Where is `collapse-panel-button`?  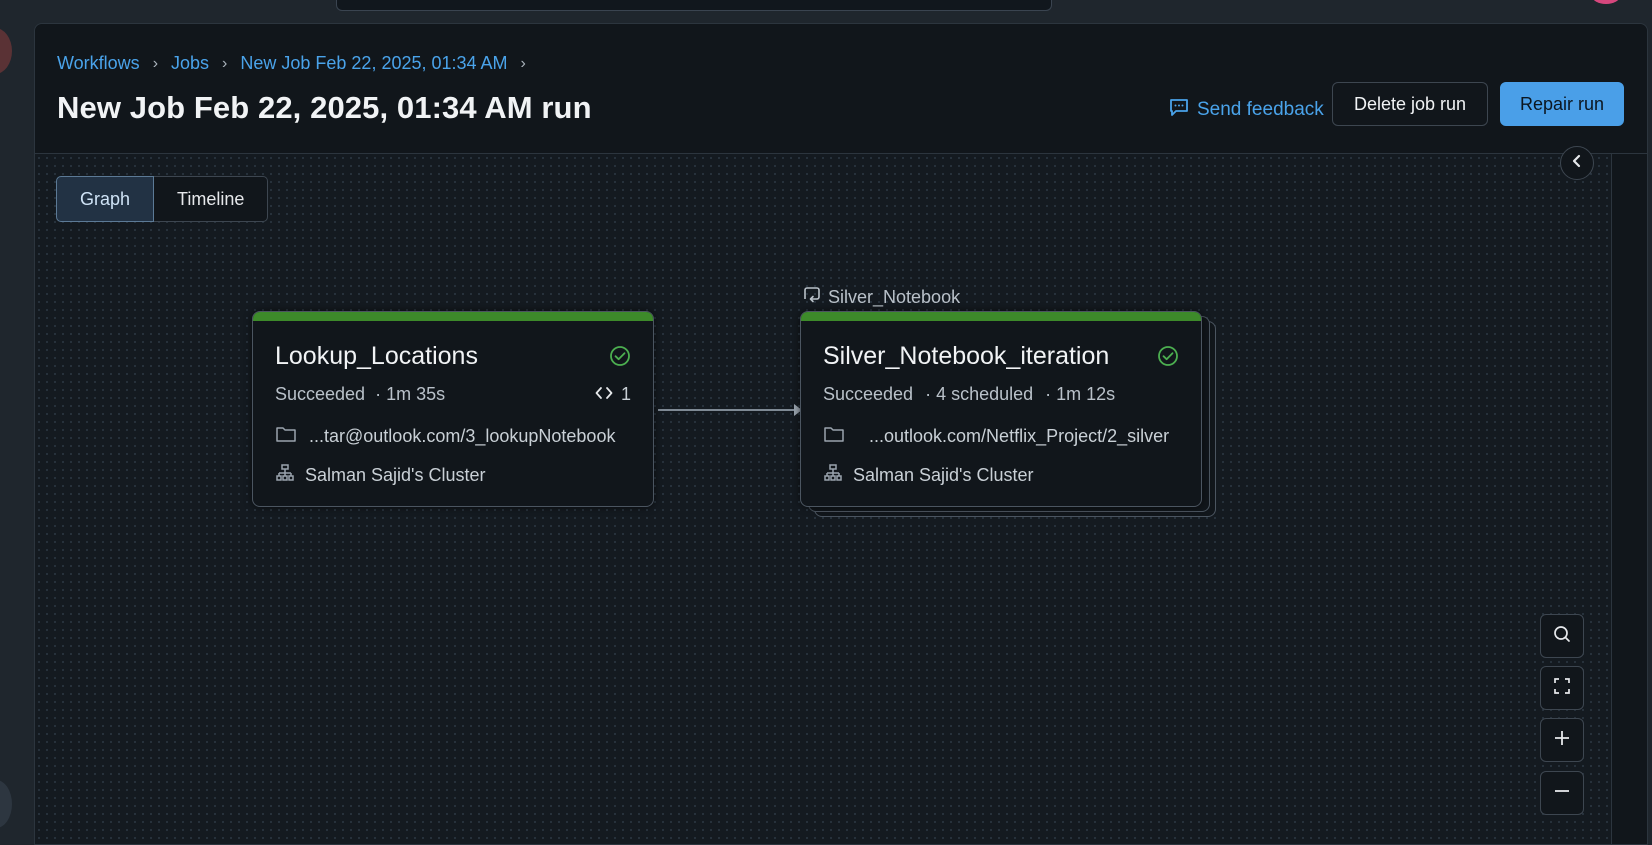 collapse-panel-button is located at coordinates (1577, 163).